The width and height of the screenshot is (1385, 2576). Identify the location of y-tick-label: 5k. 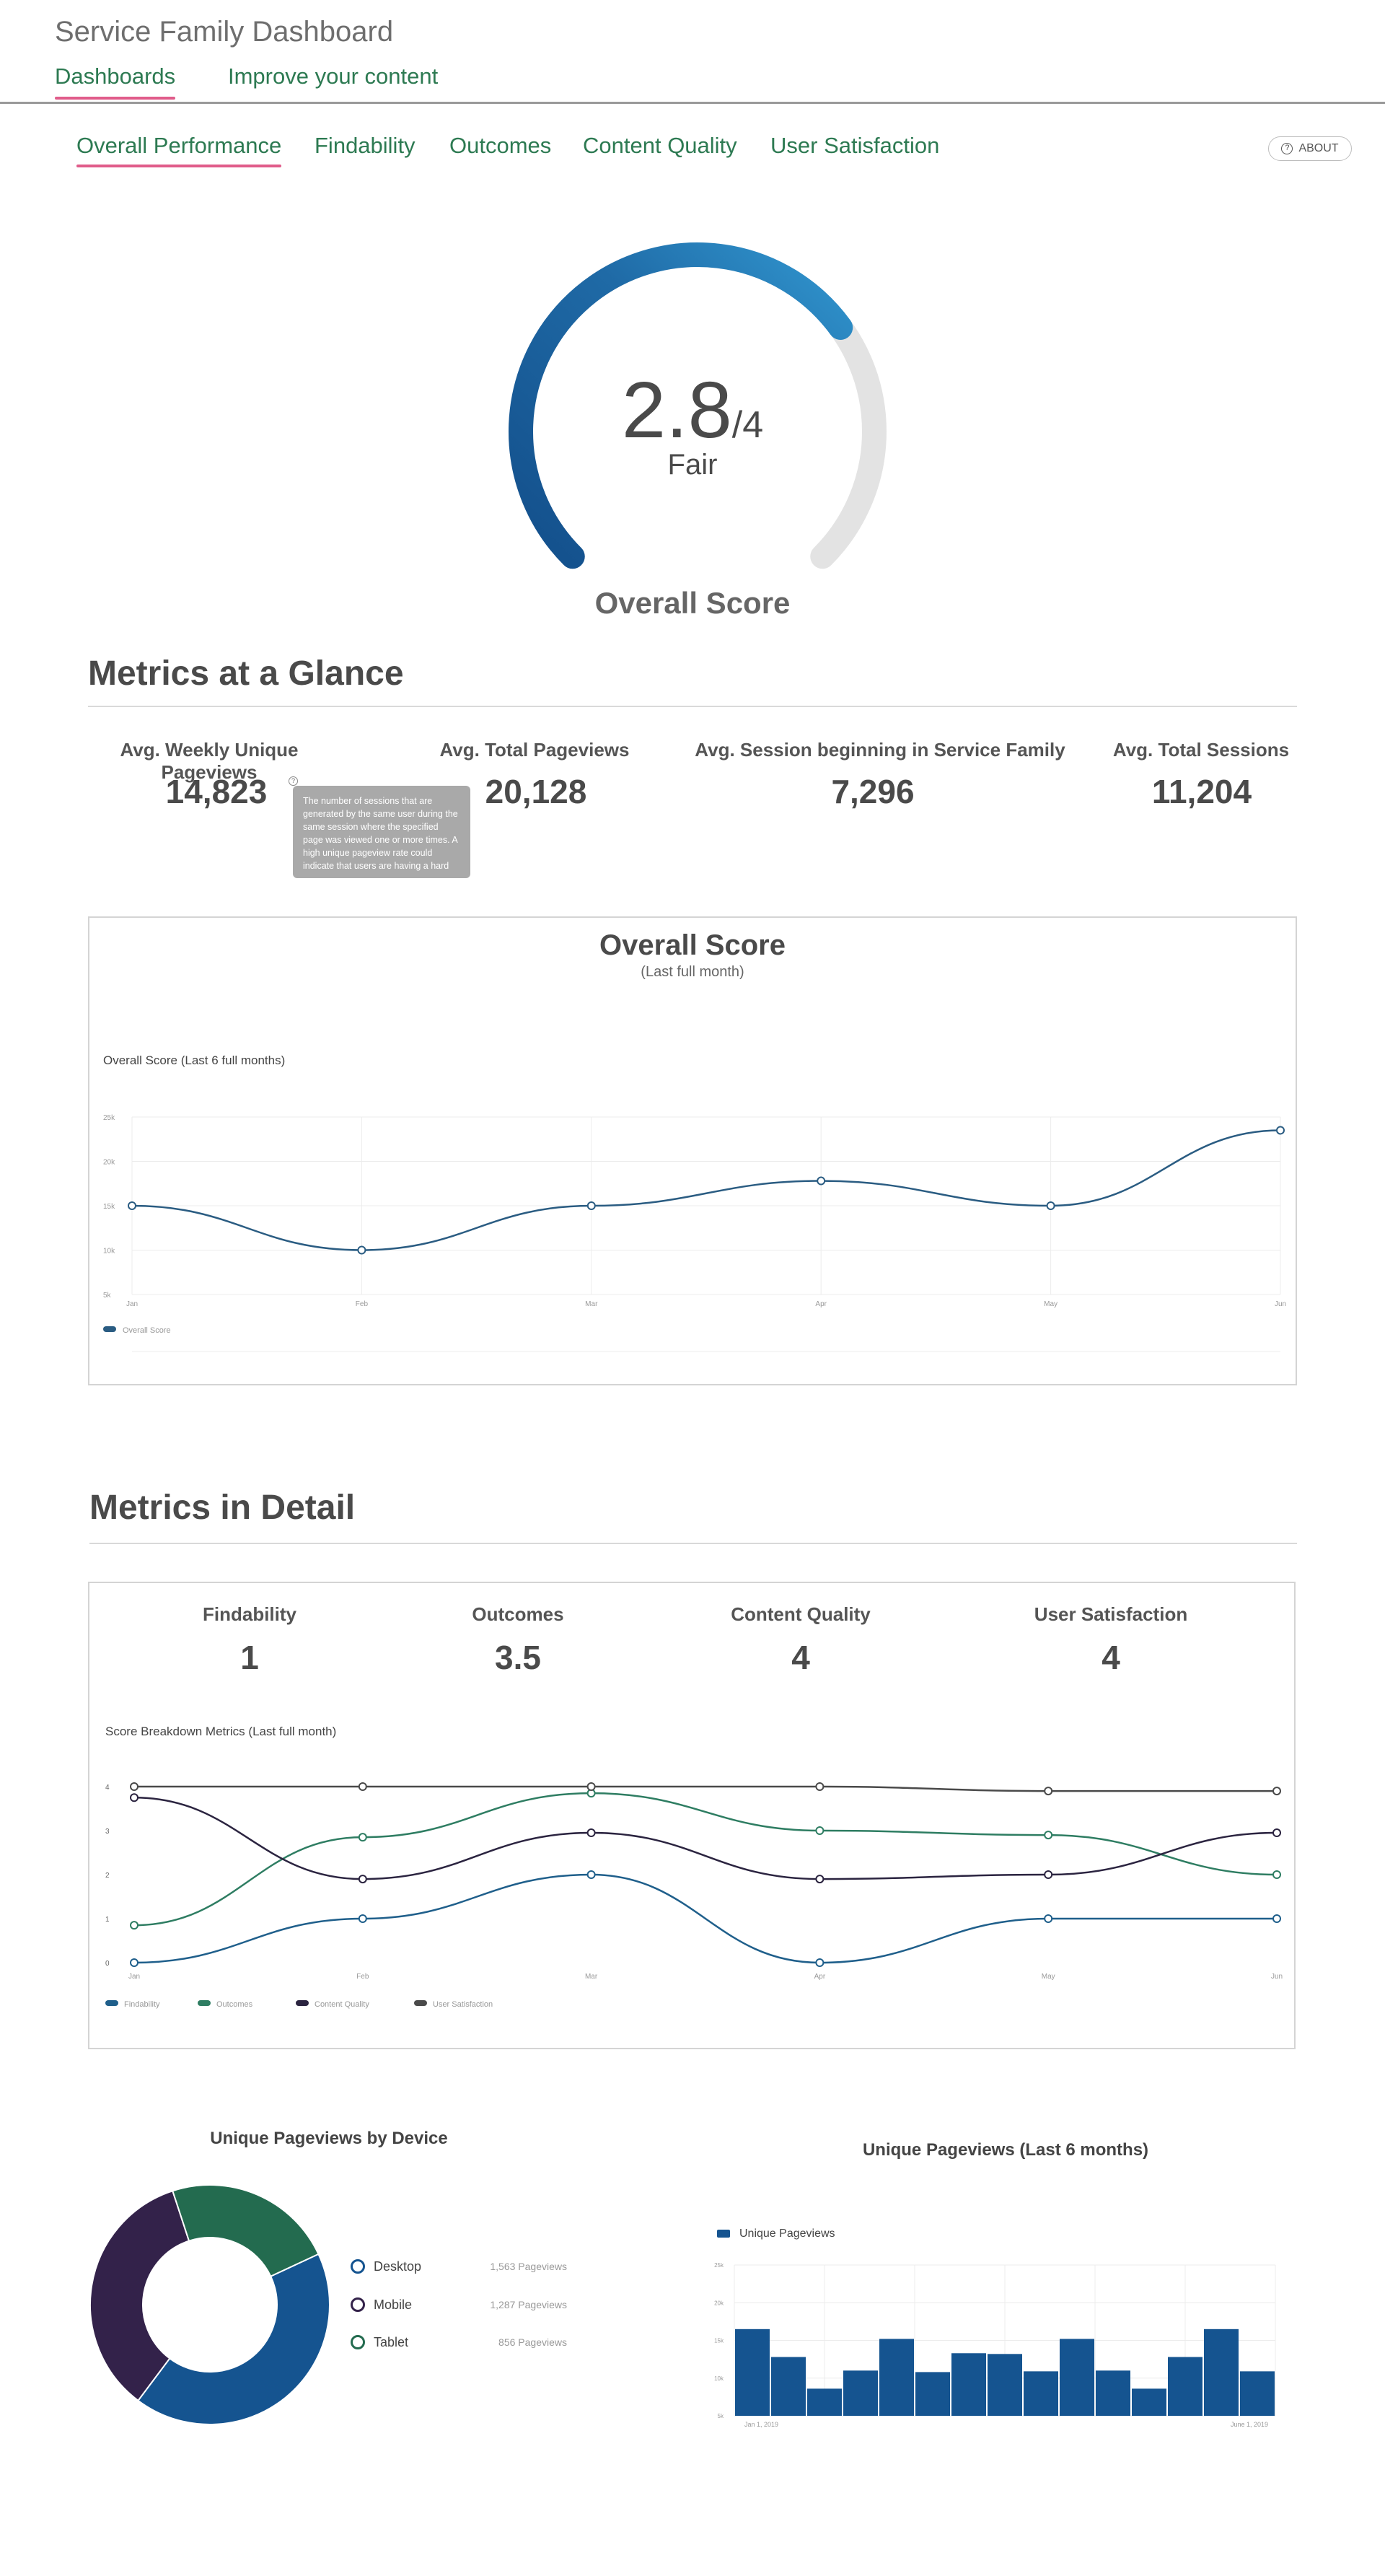
(721, 2416).